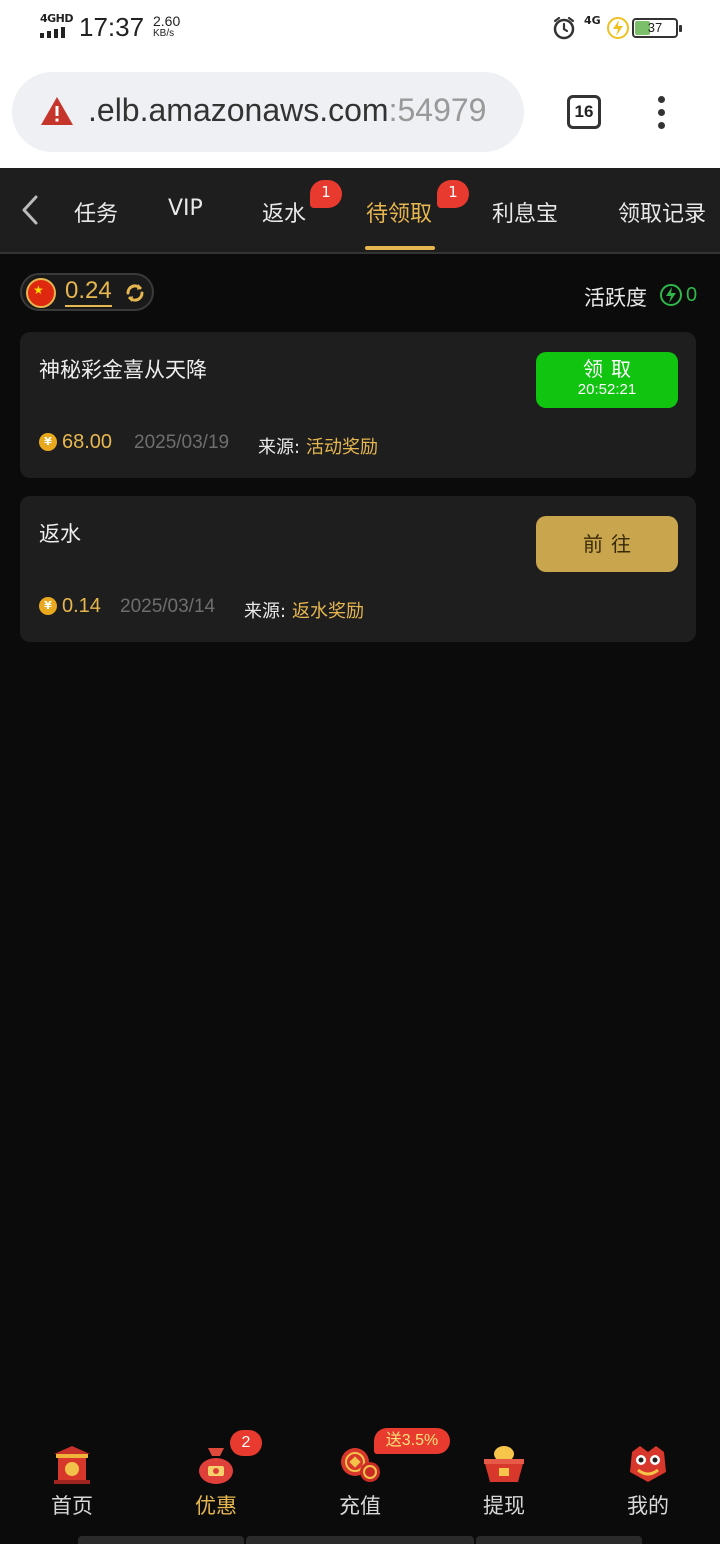  I want to click on network-4g: 4G, so click(592, 20).